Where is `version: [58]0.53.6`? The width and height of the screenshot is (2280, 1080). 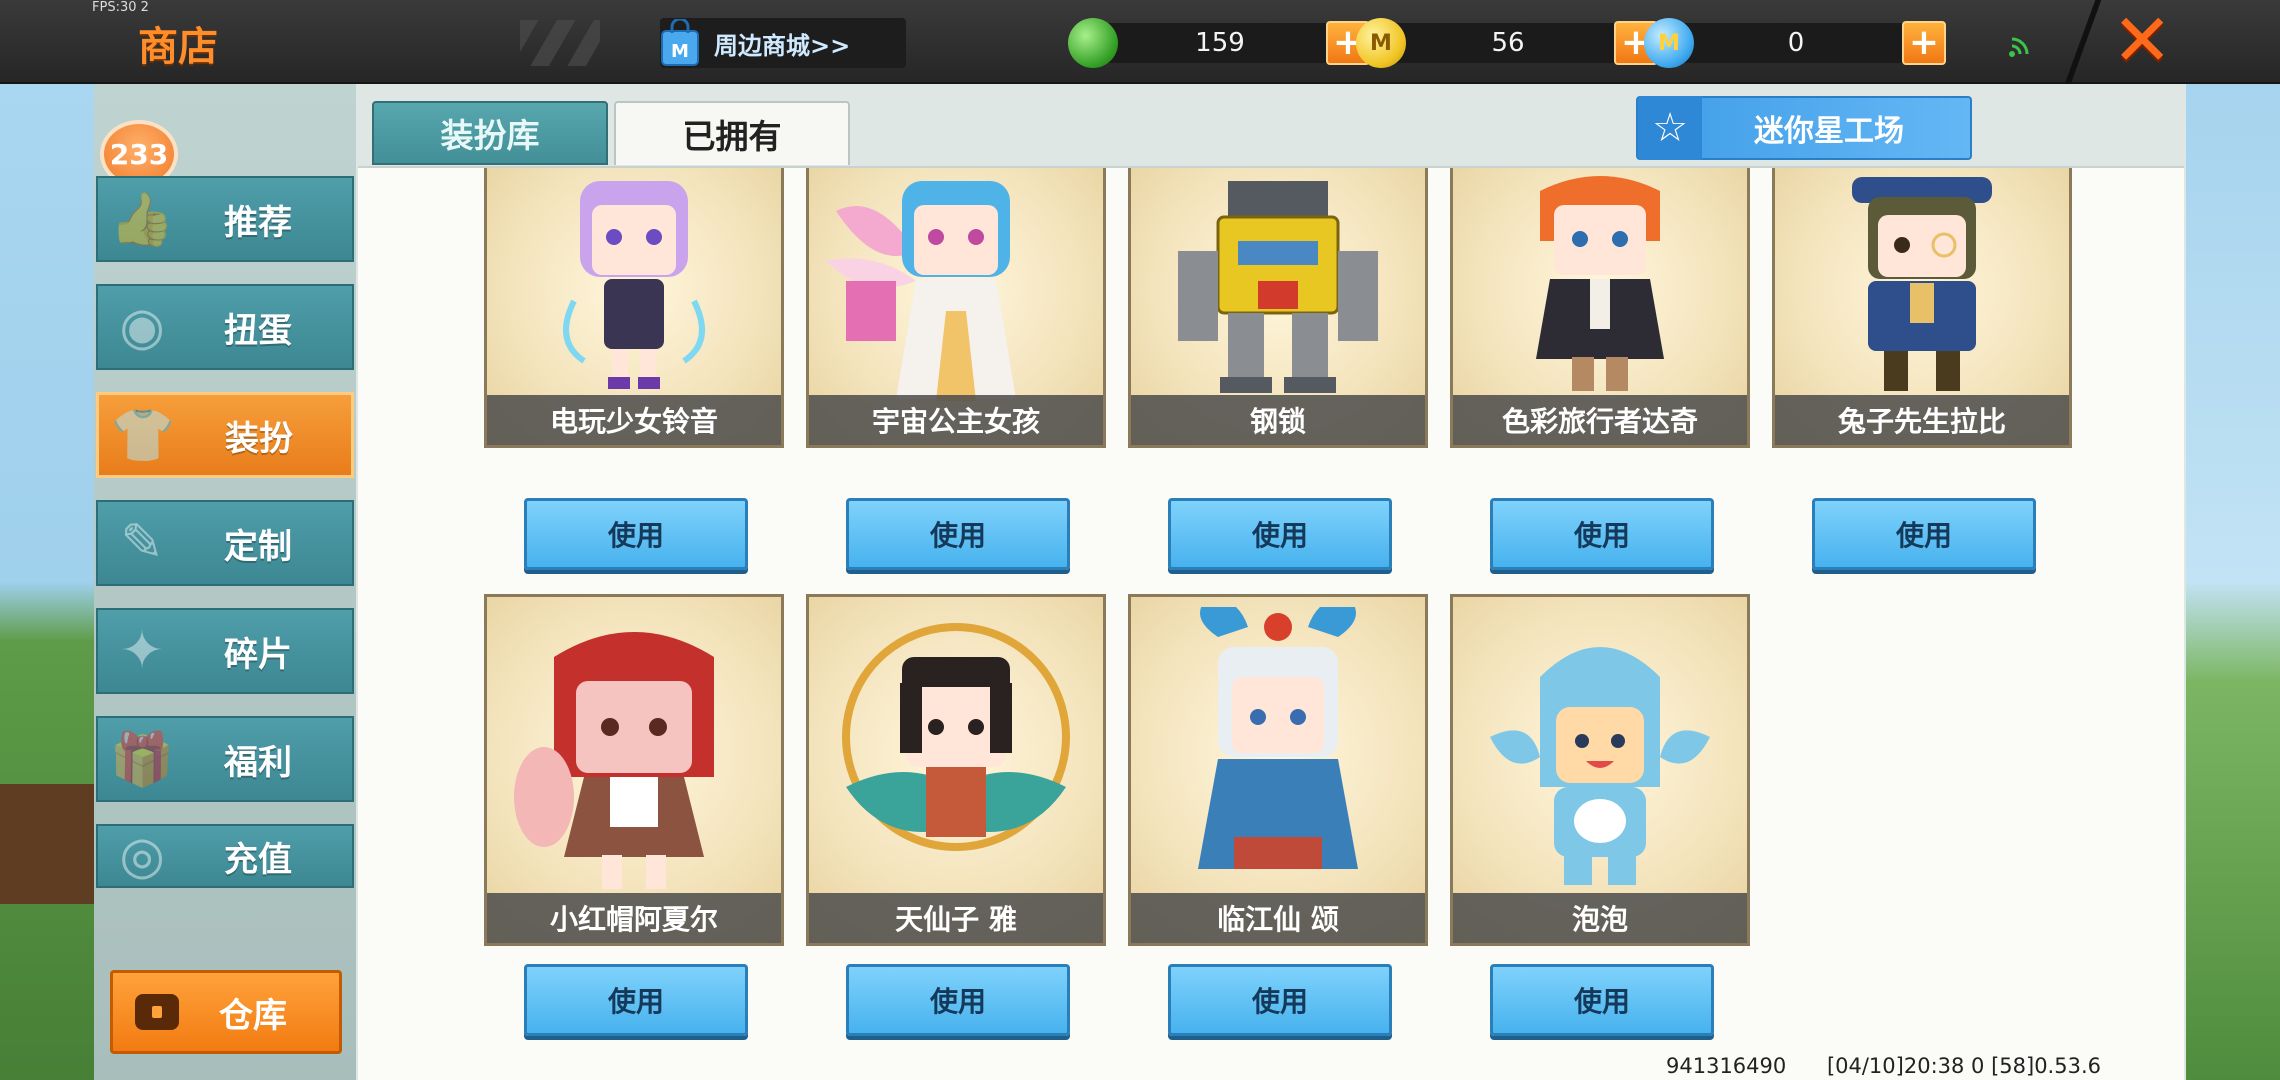 version: [58]0.53.6 is located at coordinates (2046, 1066).